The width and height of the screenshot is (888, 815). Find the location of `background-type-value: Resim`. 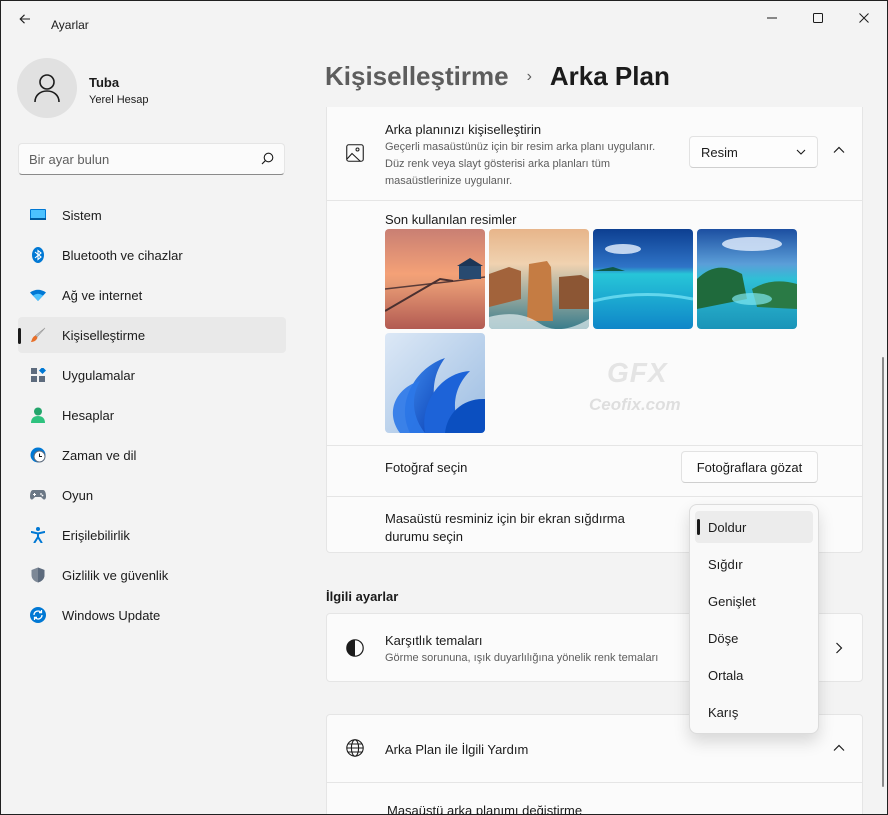

background-type-value: Resim is located at coordinates (719, 152).